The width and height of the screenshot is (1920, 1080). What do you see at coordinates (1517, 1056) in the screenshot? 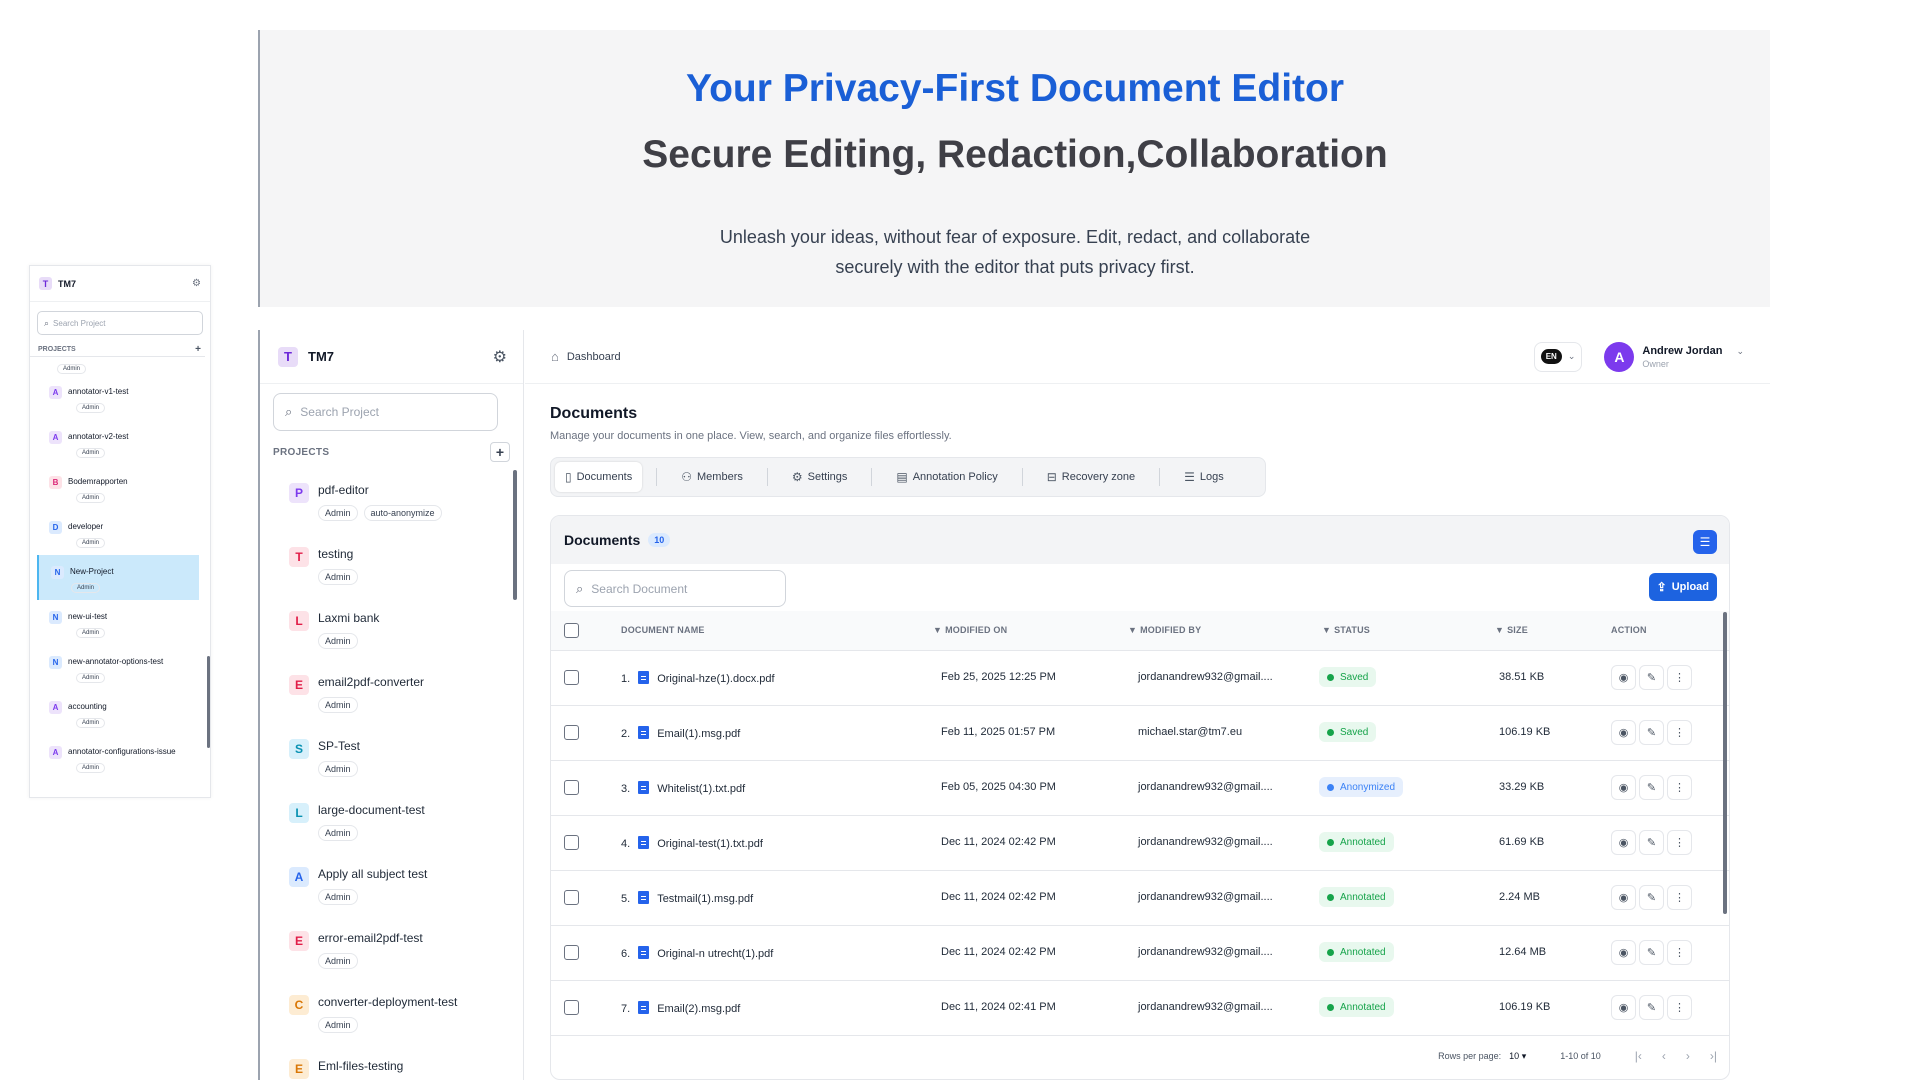
I see `rows-per-page-select: 10 ▾` at bounding box center [1517, 1056].